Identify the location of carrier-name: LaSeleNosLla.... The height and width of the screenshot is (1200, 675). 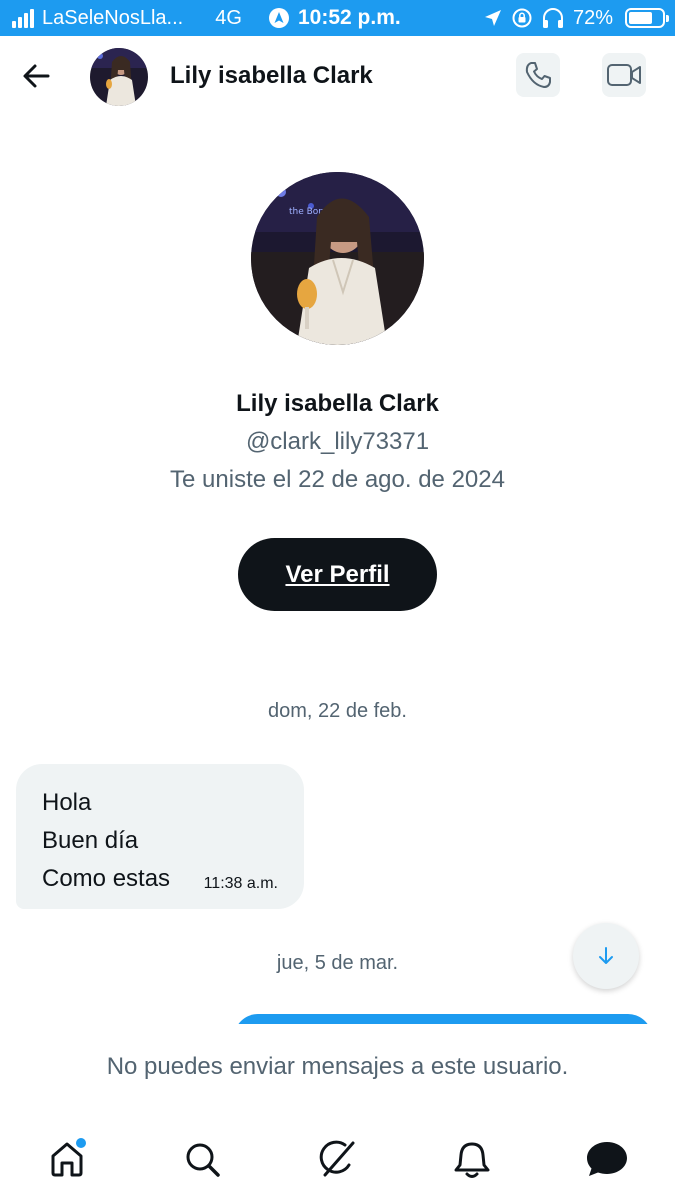
(113, 17).